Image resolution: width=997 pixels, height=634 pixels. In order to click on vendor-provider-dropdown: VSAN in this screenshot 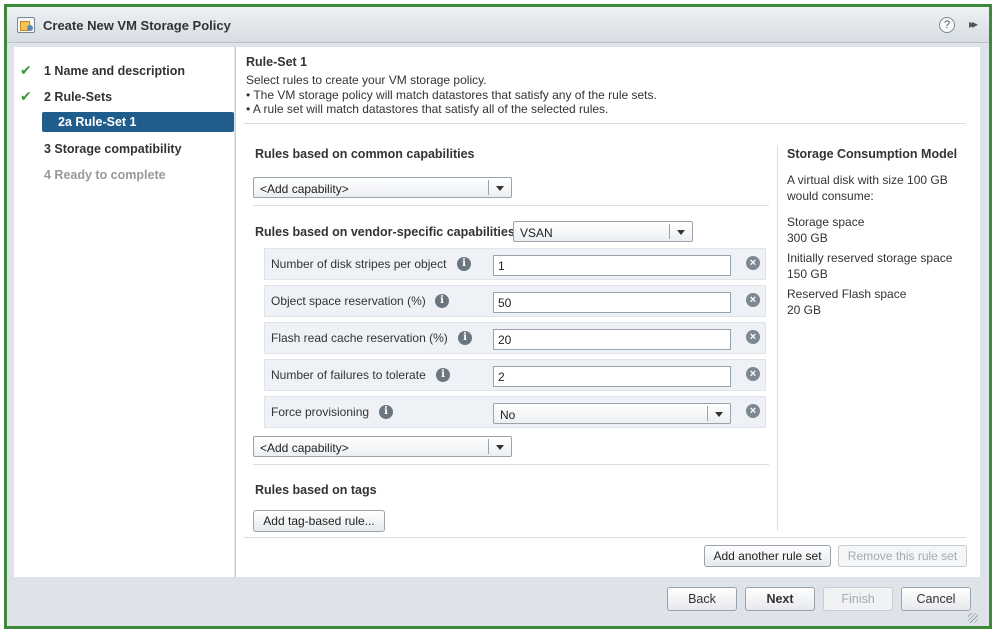, I will do `click(603, 231)`.